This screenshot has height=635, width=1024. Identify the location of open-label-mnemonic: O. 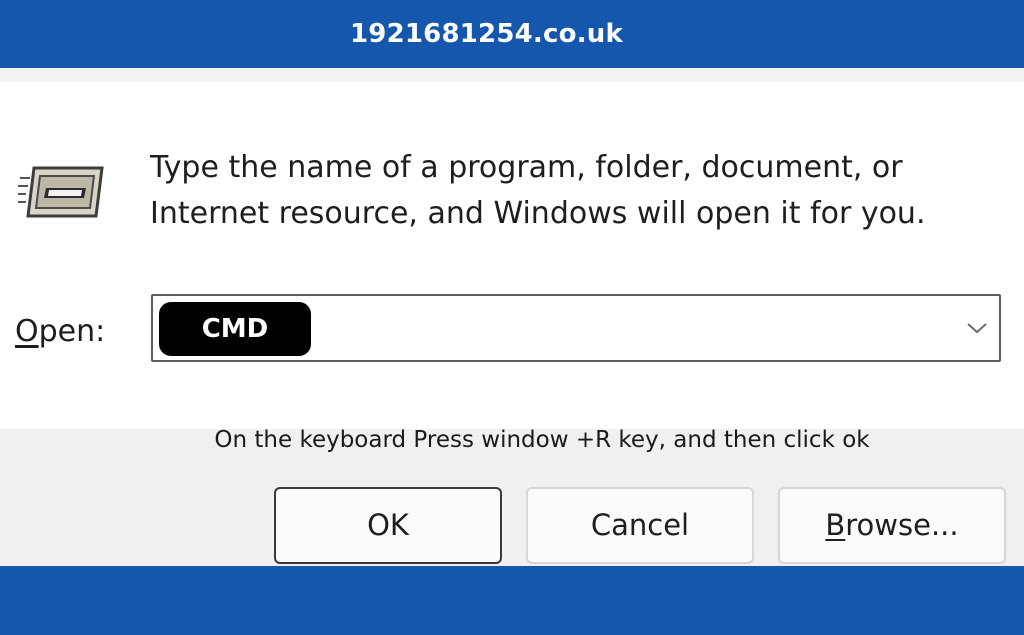
(27, 331).